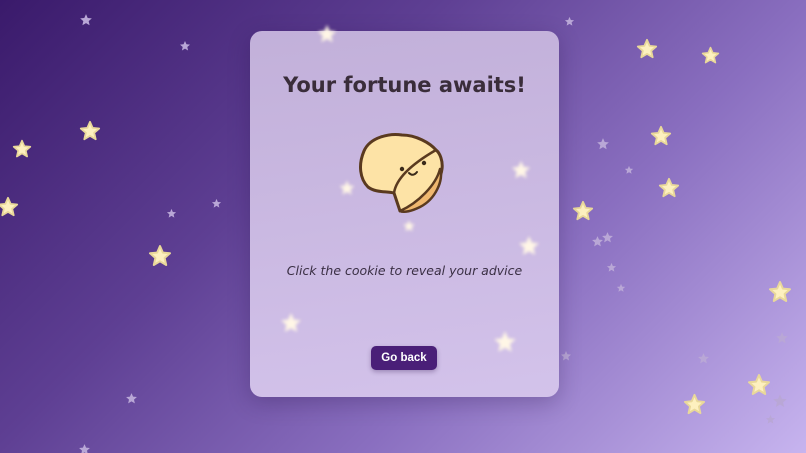  What do you see at coordinates (404, 85) in the screenshot?
I see `fortune-title: Your fortune awaits!` at bounding box center [404, 85].